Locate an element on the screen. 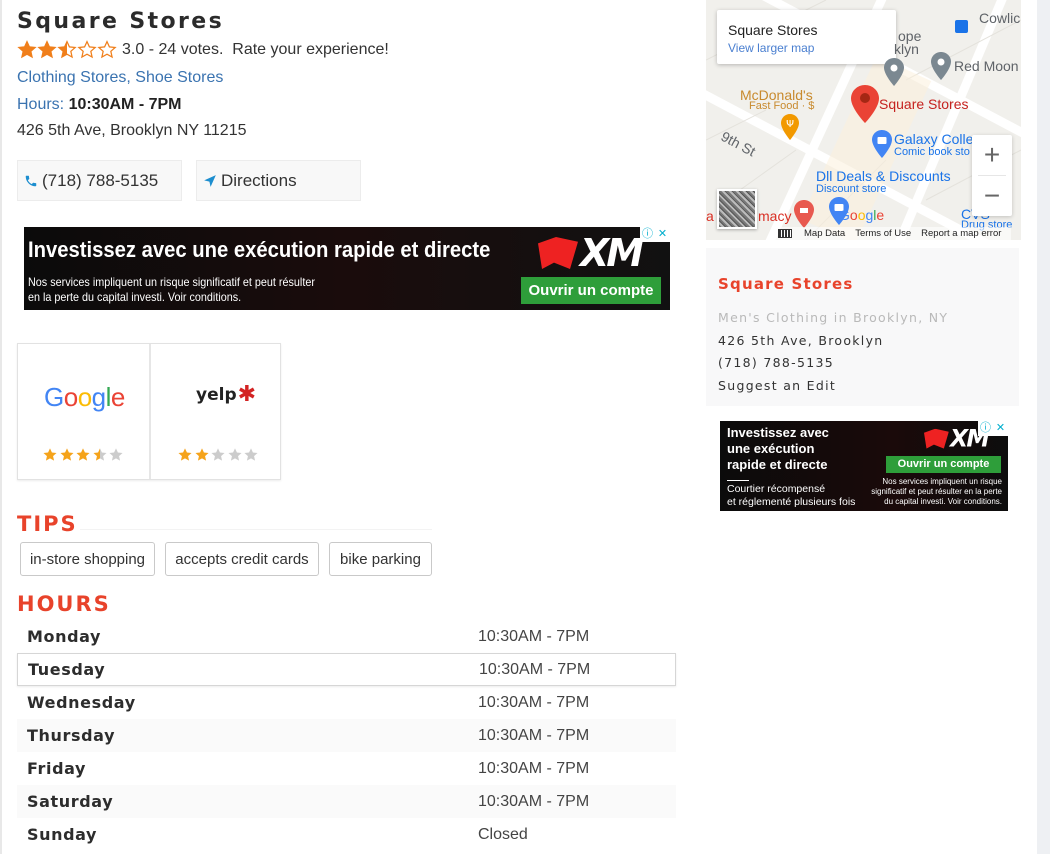 The height and width of the screenshot is (854, 1050). category-link-clothing: Clothing Stores is located at coordinates (71, 77).